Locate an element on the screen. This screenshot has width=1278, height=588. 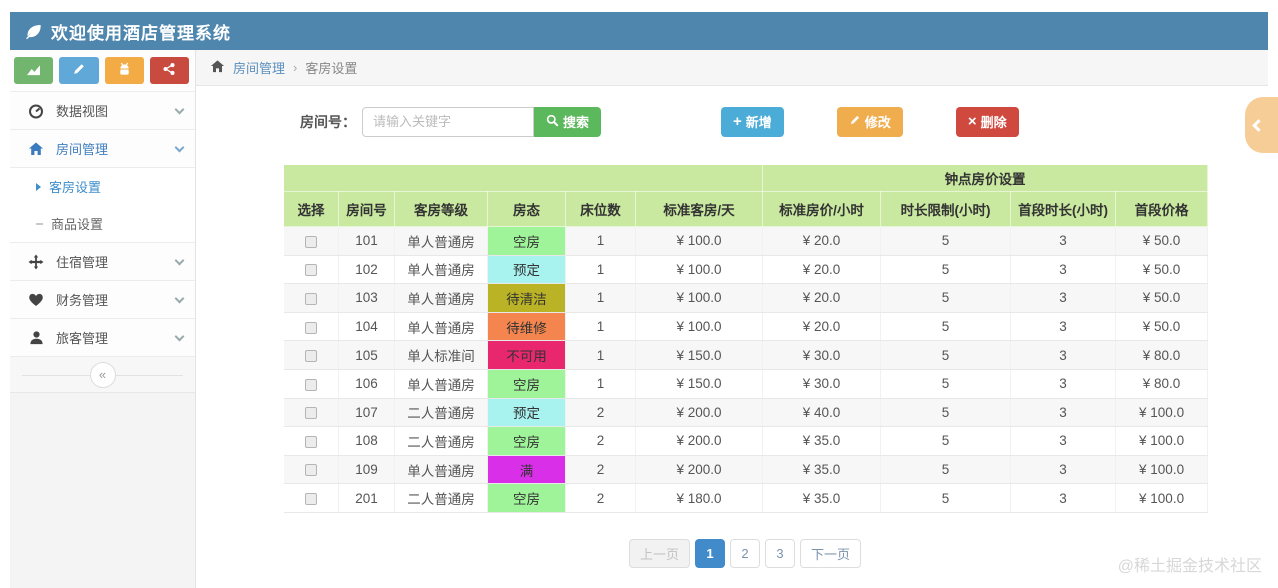
sidebar-item-room-settings: 客房设置 is located at coordinates (102, 186).